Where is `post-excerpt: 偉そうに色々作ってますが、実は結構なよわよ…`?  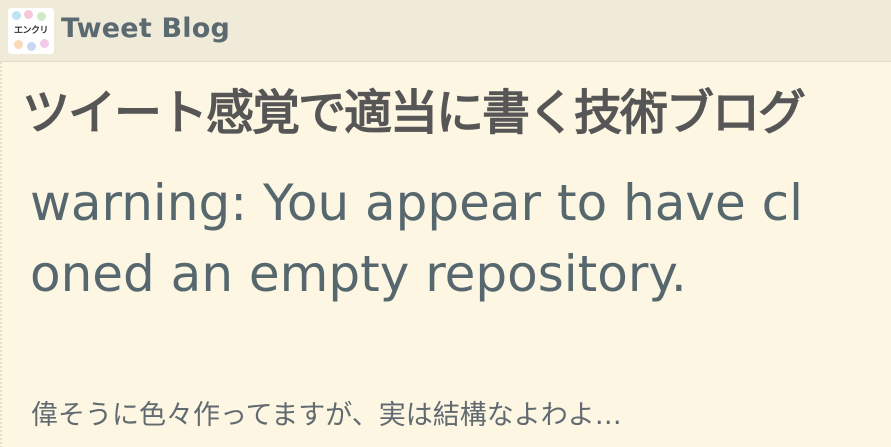
post-excerpt: 偉そうに色々作ってますが、実は結構なよわよ… is located at coordinates (326, 415).